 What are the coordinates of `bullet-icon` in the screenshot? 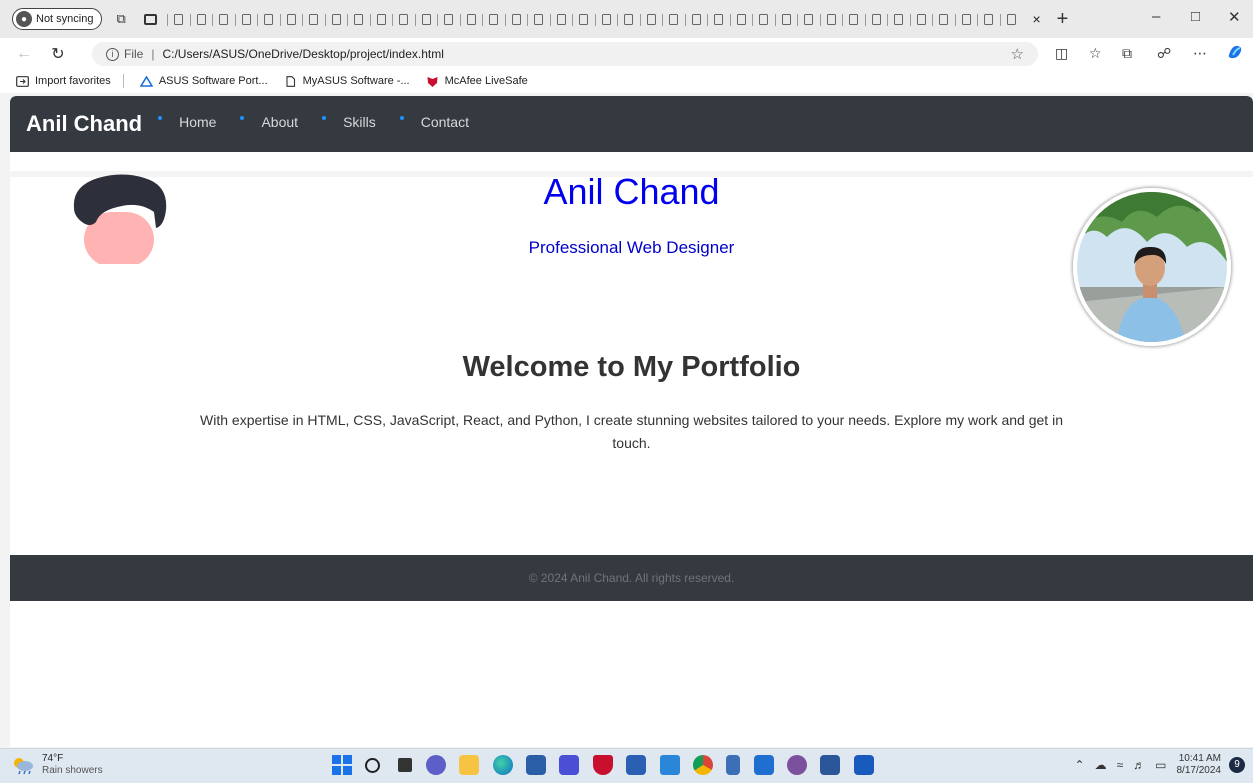 It's located at (401, 117).